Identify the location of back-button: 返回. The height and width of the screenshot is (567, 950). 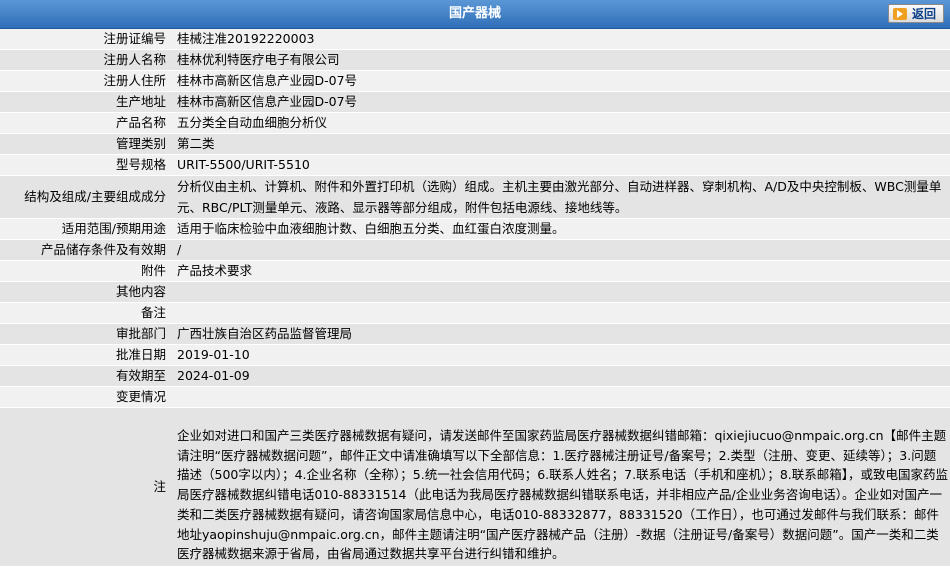
(916, 13).